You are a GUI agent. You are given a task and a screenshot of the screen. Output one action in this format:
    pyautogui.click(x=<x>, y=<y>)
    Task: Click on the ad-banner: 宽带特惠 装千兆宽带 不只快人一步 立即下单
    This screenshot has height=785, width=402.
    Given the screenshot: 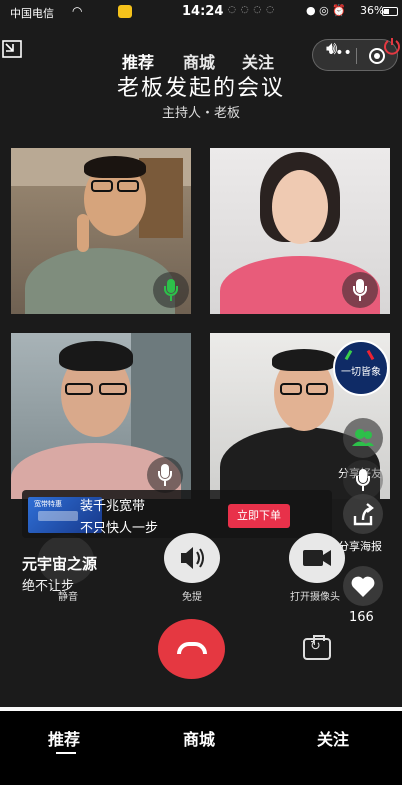 What is the action you would take?
    pyautogui.click(x=177, y=514)
    